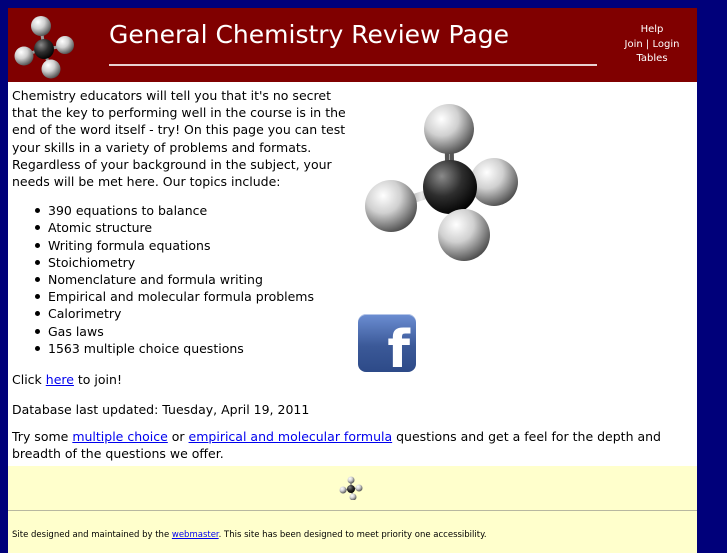 The image size is (727, 553). Describe the element at coordinates (193, 262) in the screenshot. I see `topic-item: Stoichiometry` at that location.